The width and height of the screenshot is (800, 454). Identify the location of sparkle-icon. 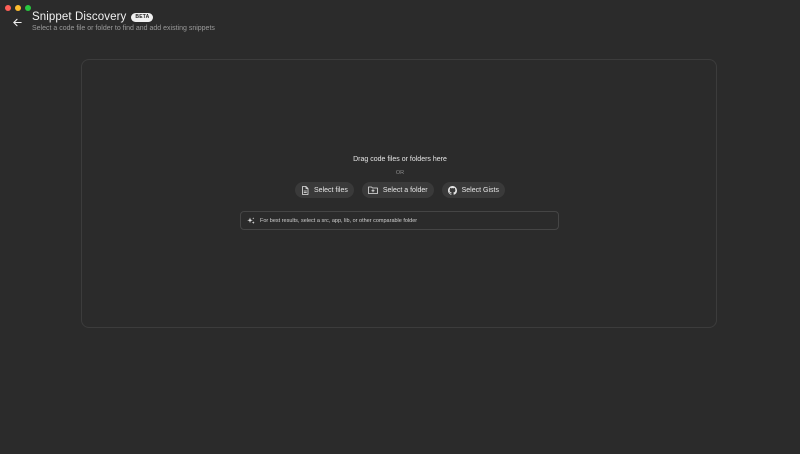
(251, 220).